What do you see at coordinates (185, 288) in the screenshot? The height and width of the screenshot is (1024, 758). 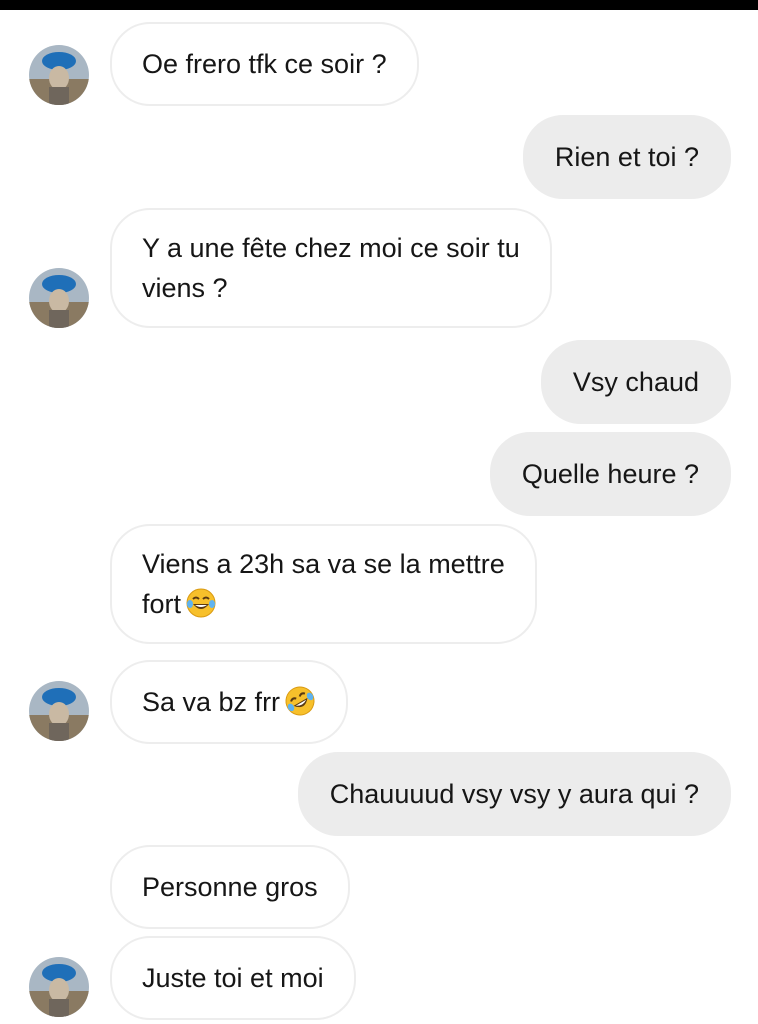 I see `message-text-line: viens ?` at bounding box center [185, 288].